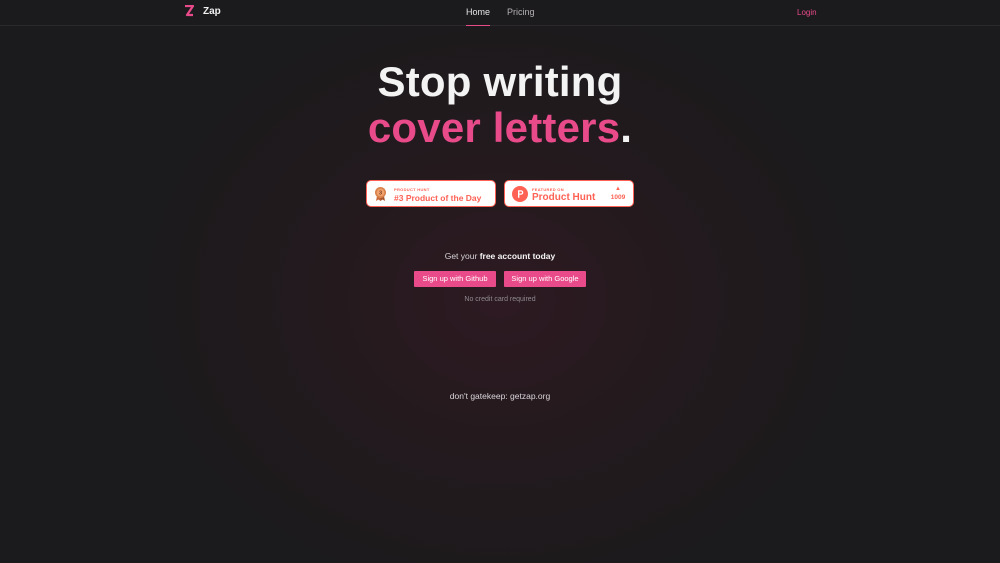 Image resolution: width=1000 pixels, height=563 pixels. What do you see at coordinates (520, 194) in the screenshot?
I see `product-hunt-logo-icon` at bounding box center [520, 194].